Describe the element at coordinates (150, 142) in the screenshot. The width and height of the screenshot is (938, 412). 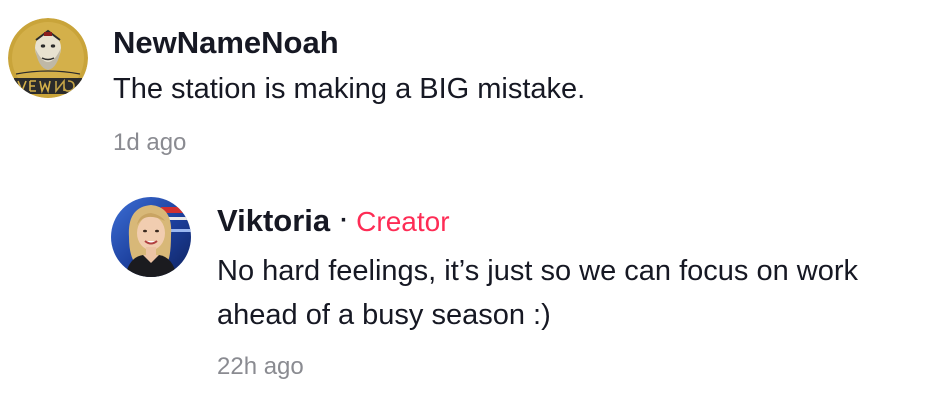
I see `comment-timestamp: 1d ago` at that location.